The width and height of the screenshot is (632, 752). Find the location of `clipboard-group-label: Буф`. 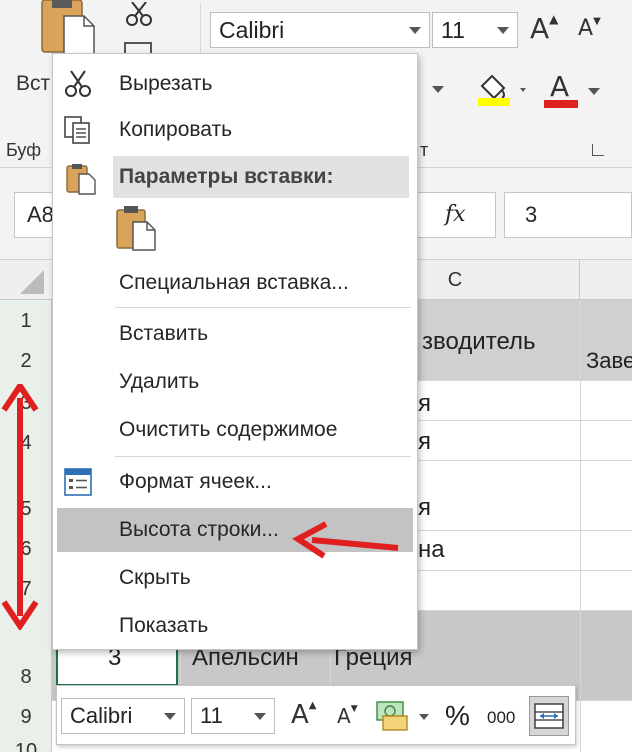

clipboard-group-label: Буф is located at coordinates (24, 150).